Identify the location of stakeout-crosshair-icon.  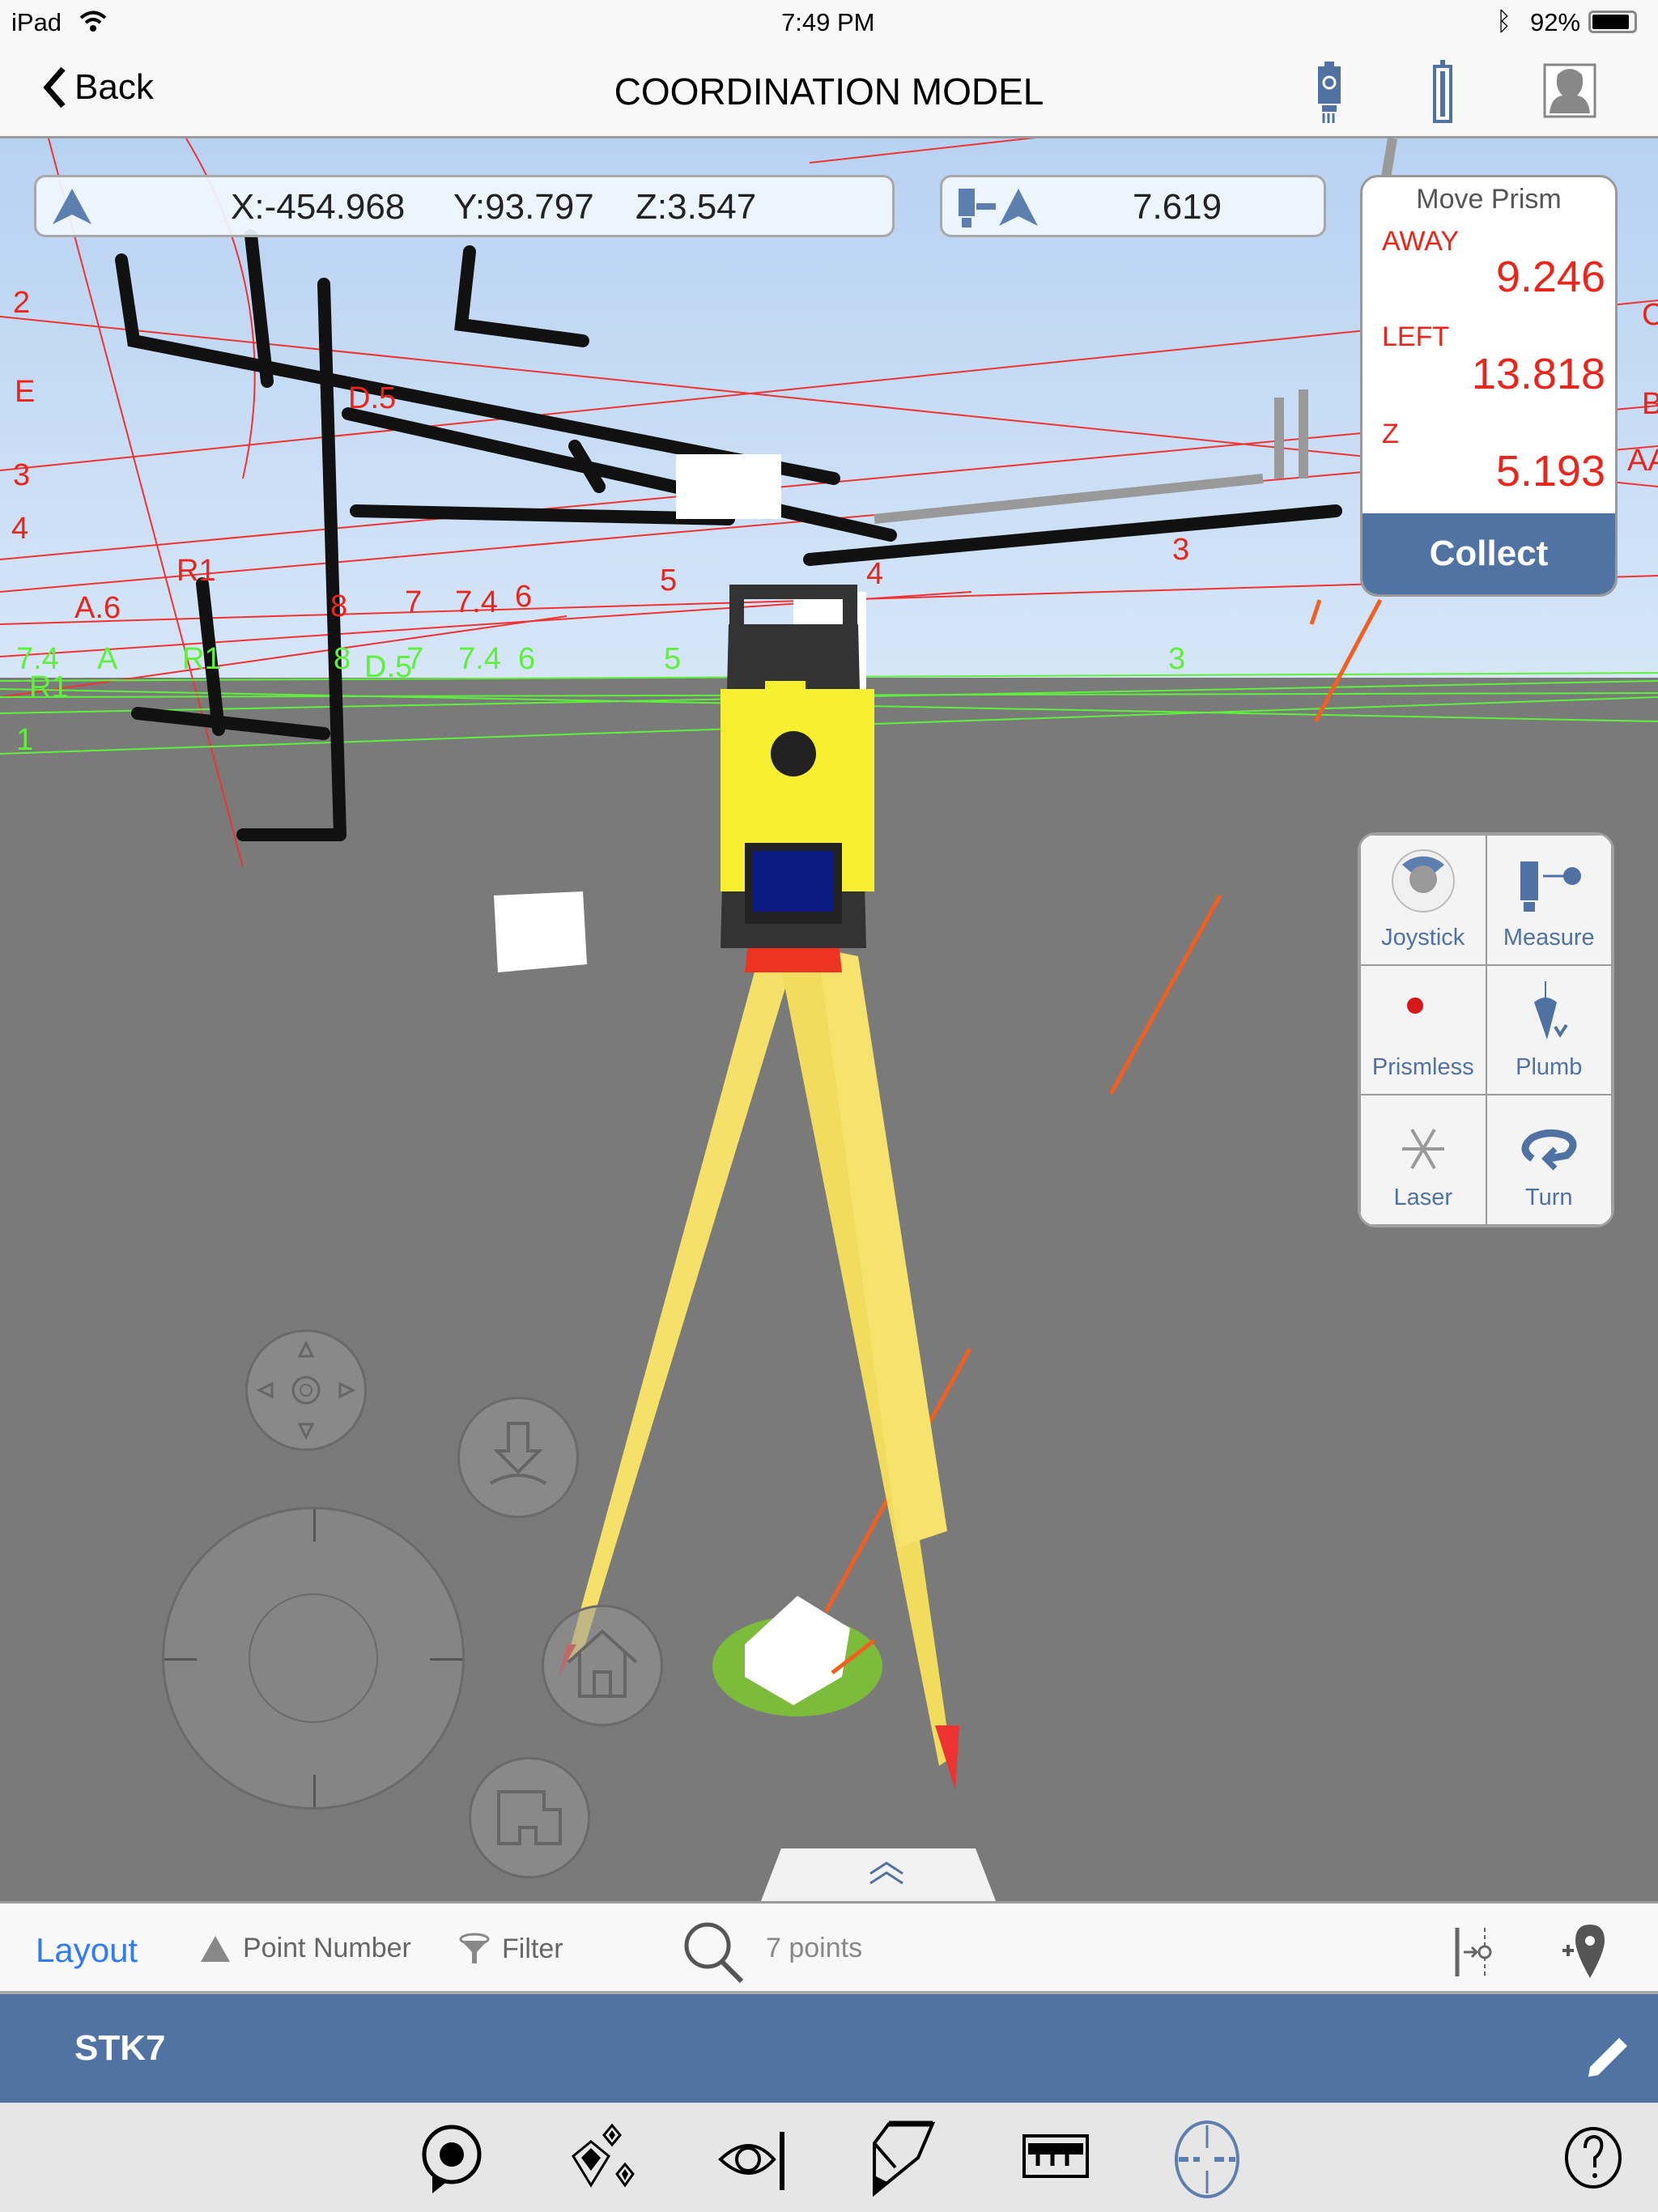
(1207, 2160).